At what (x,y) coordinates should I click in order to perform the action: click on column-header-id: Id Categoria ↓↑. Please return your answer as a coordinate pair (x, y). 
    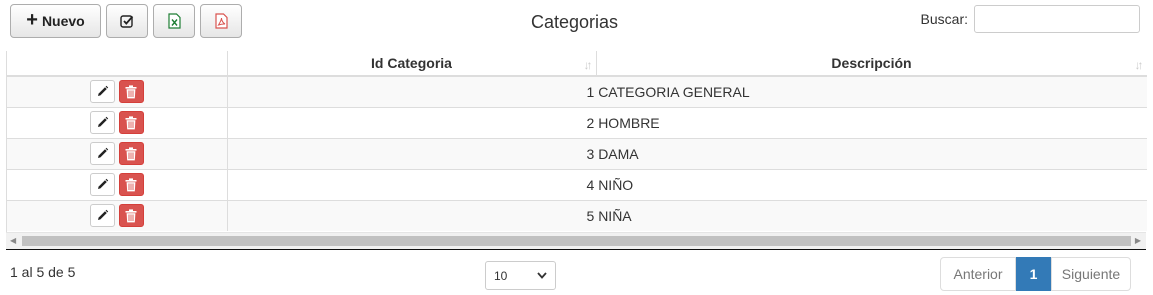
    Looking at the image, I should click on (412, 64).